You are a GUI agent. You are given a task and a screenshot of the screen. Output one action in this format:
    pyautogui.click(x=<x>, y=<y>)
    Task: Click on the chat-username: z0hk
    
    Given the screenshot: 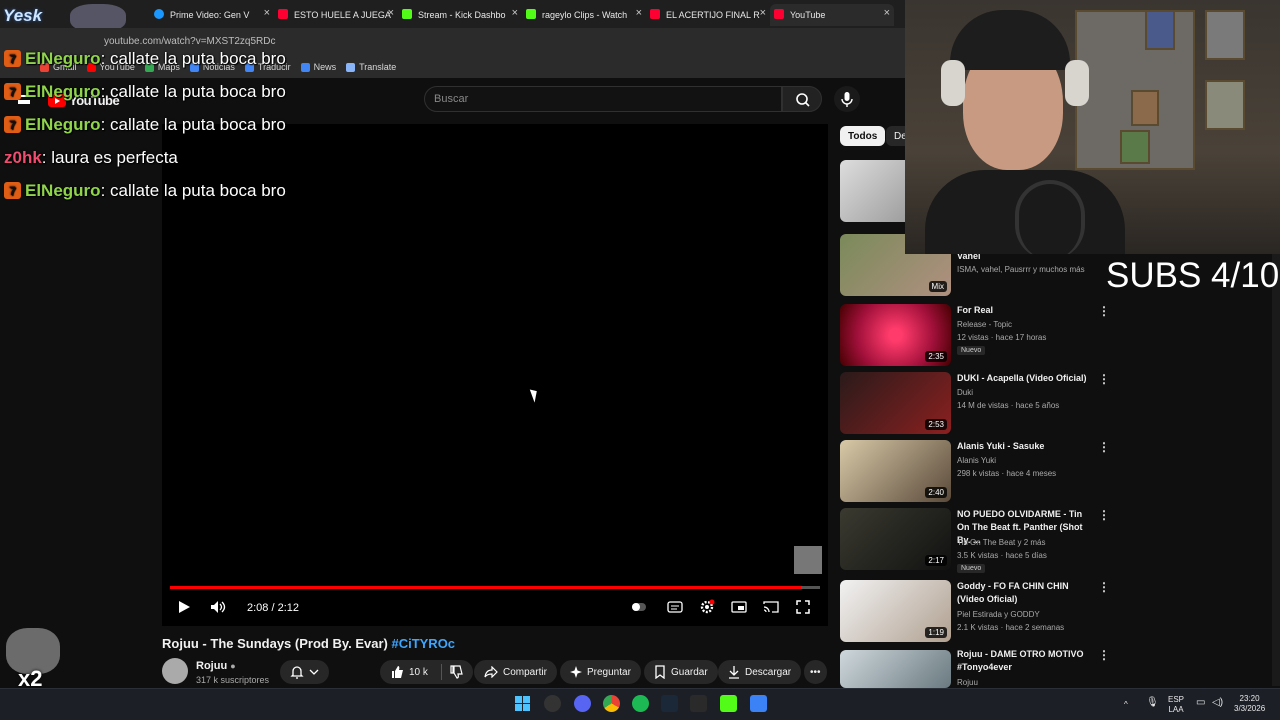 What is the action you would take?
    pyautogui.click(x=23, y=157)
    